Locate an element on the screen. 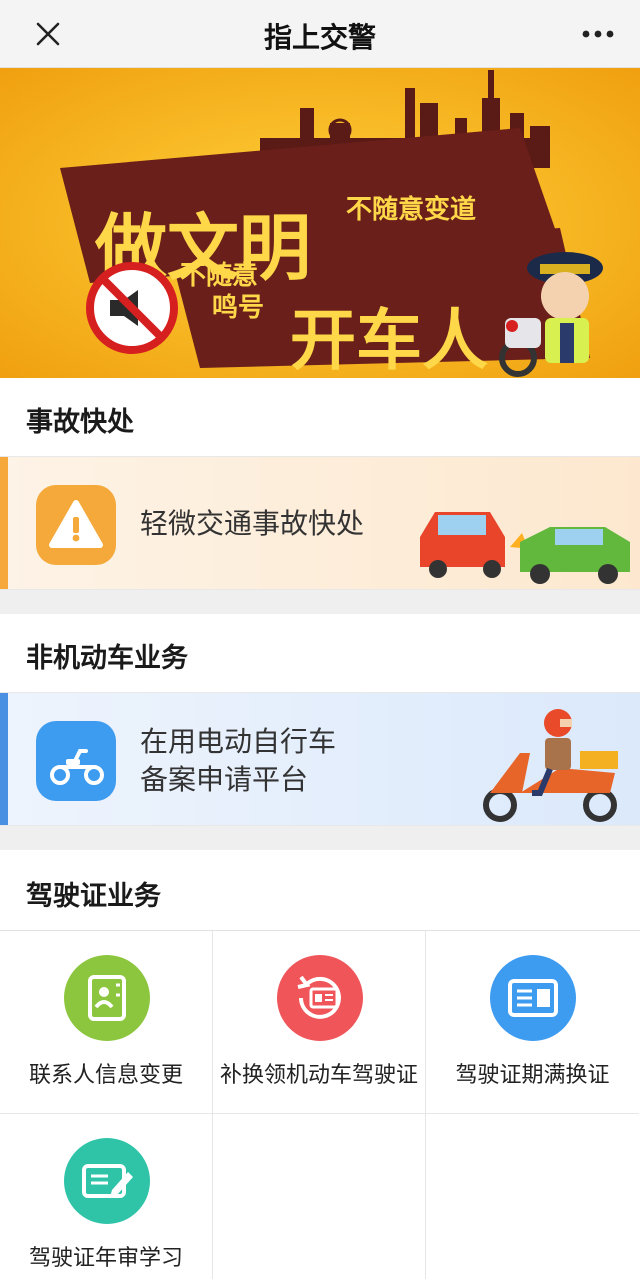  page-title: 指上交警 is located at coordinates (319, 37).